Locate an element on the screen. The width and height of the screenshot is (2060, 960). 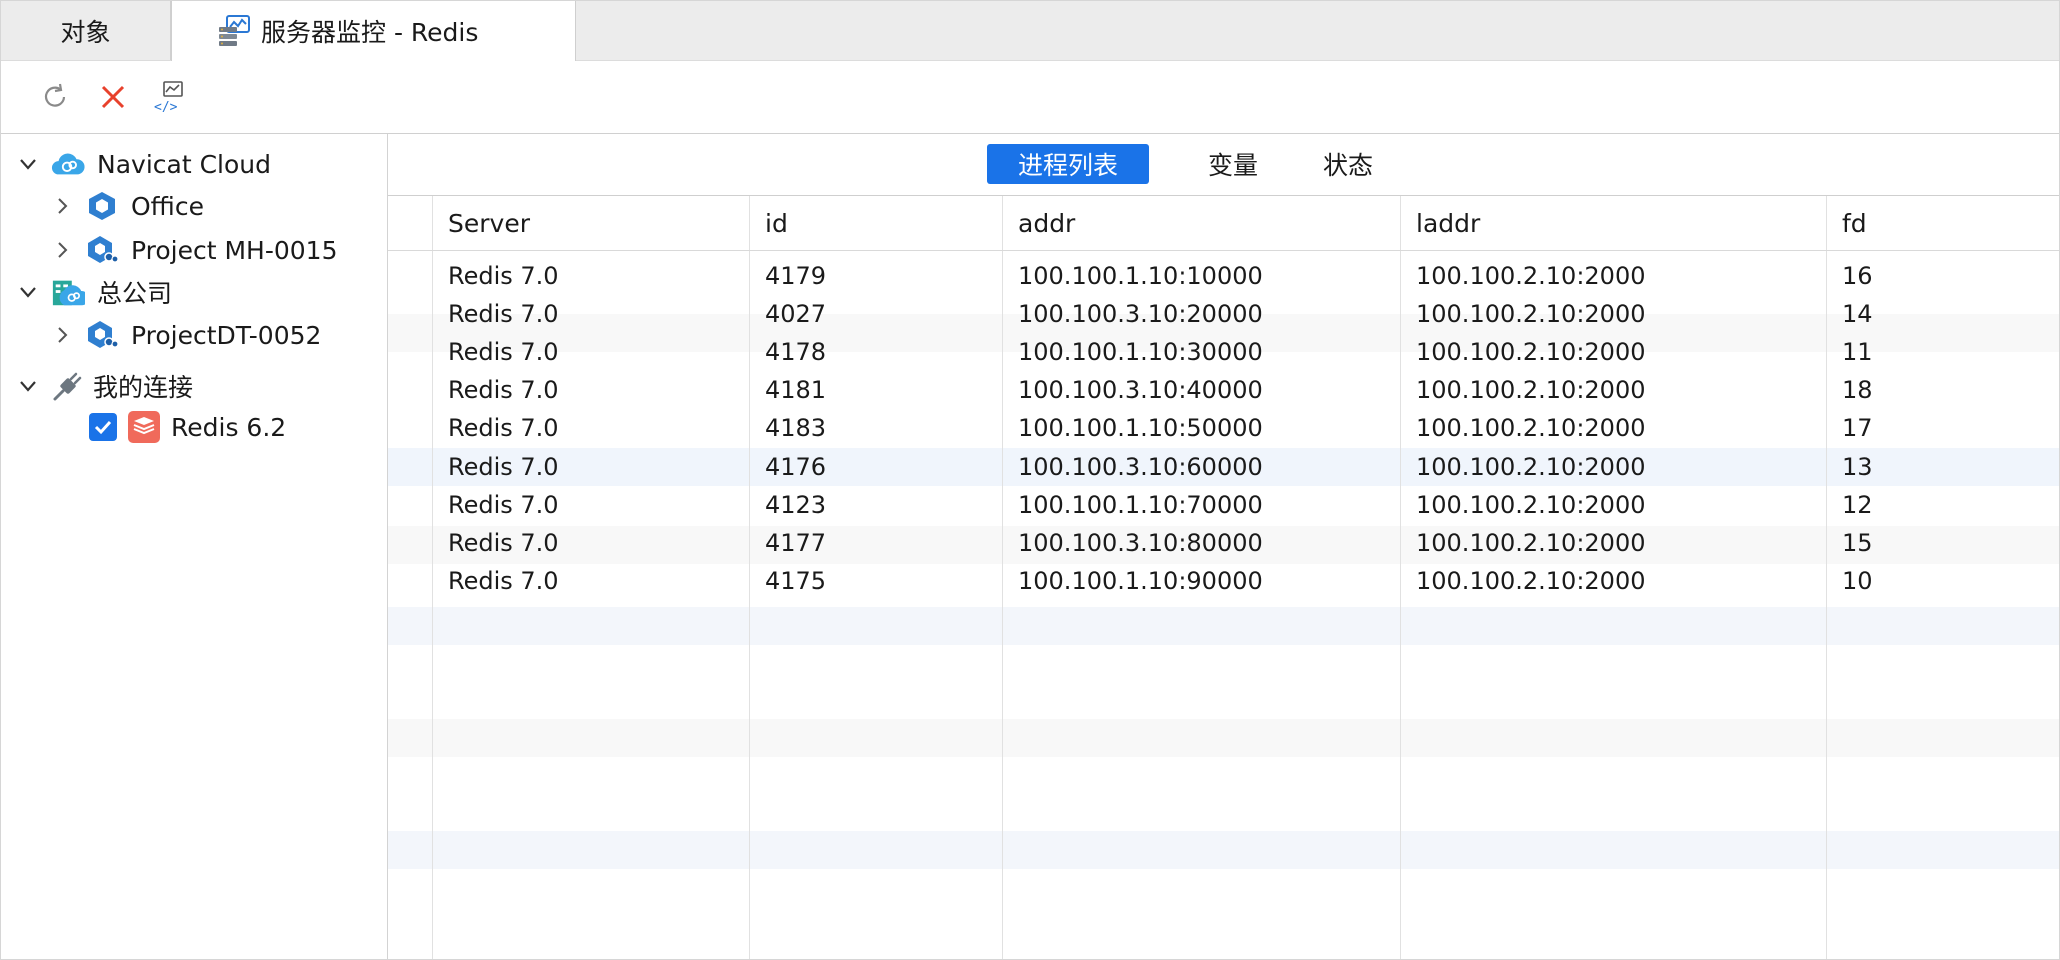
connection-checkbox is located at coordinates (103, 427).